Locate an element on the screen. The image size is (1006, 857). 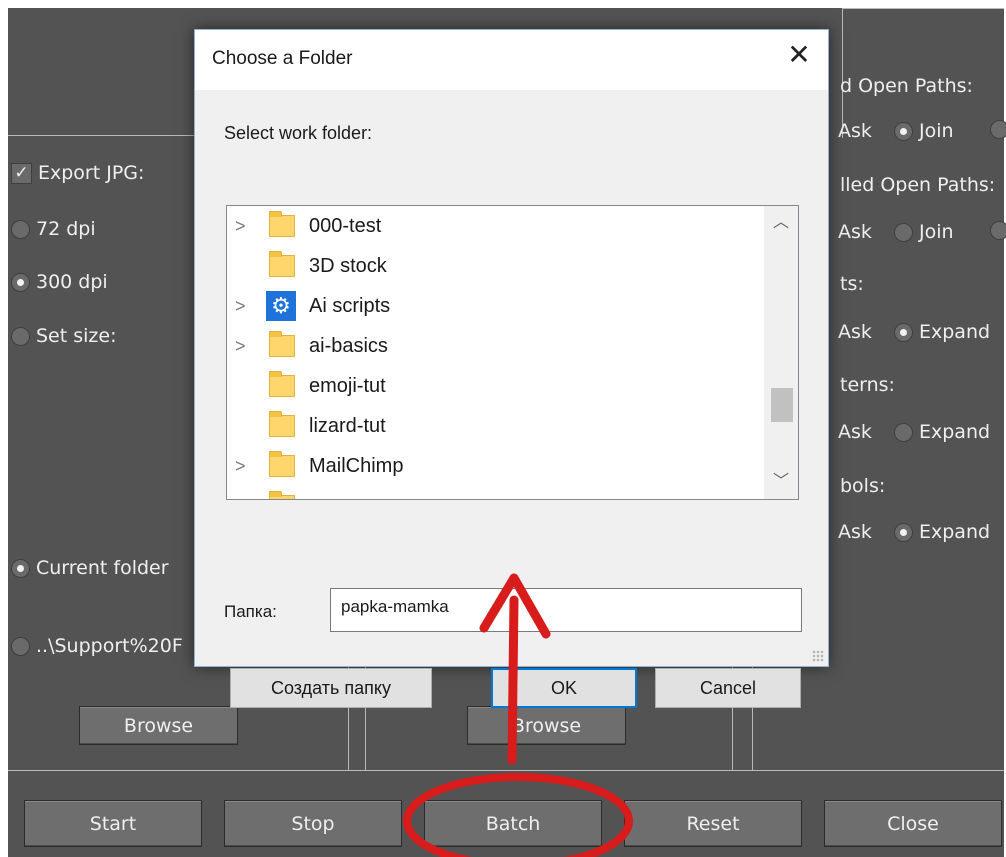
stop-button: Stop is located at coordinates (313, 823).